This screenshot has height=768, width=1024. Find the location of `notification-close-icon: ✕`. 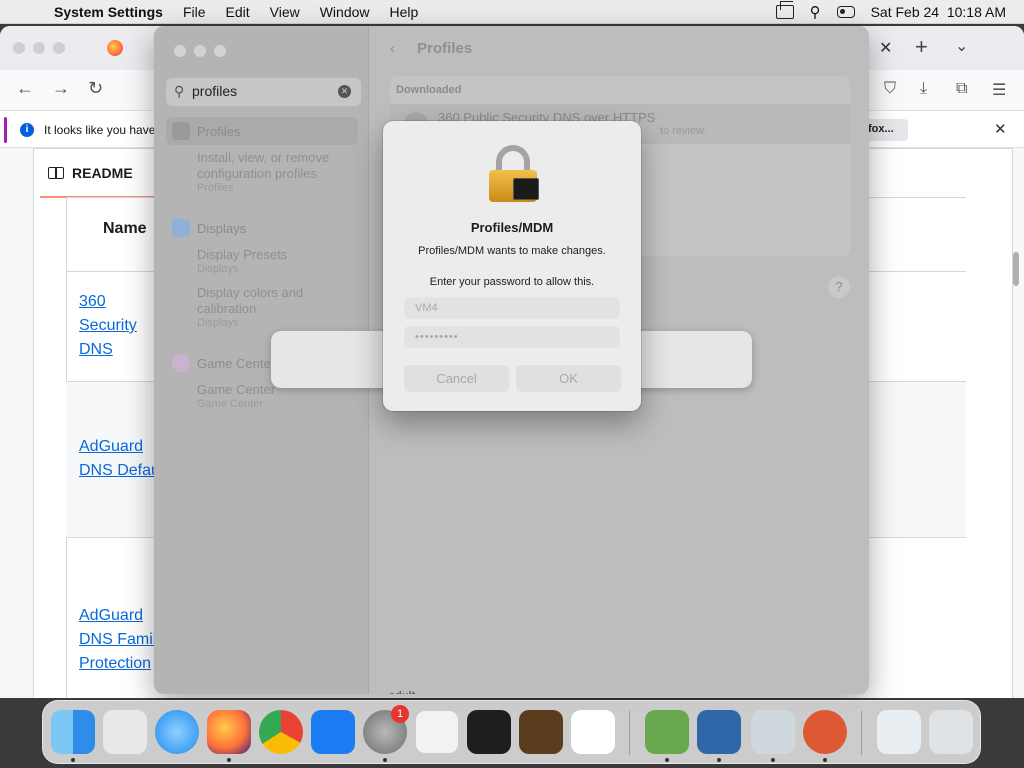

notification-close-icon: ✕ is located at coordinates (1000, 129).